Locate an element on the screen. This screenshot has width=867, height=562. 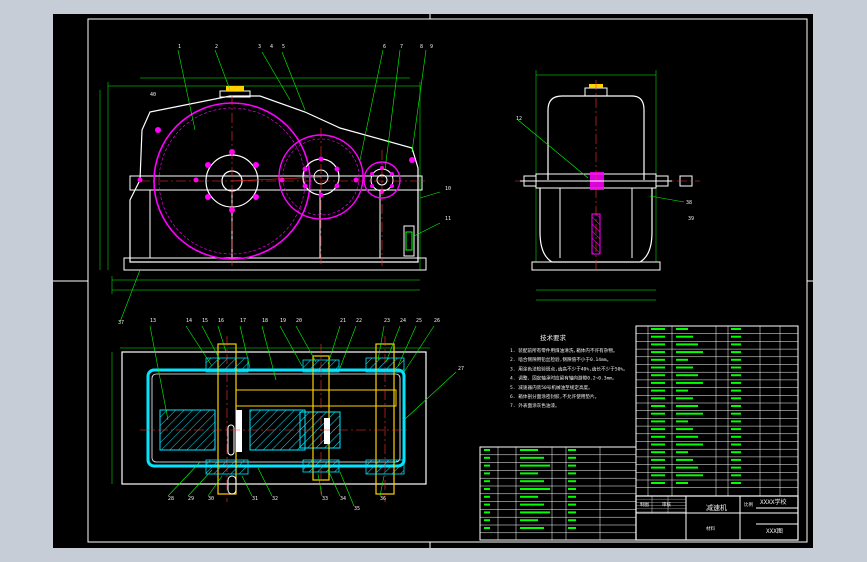
part-callout: 34 is located at coordinates (343, 499).